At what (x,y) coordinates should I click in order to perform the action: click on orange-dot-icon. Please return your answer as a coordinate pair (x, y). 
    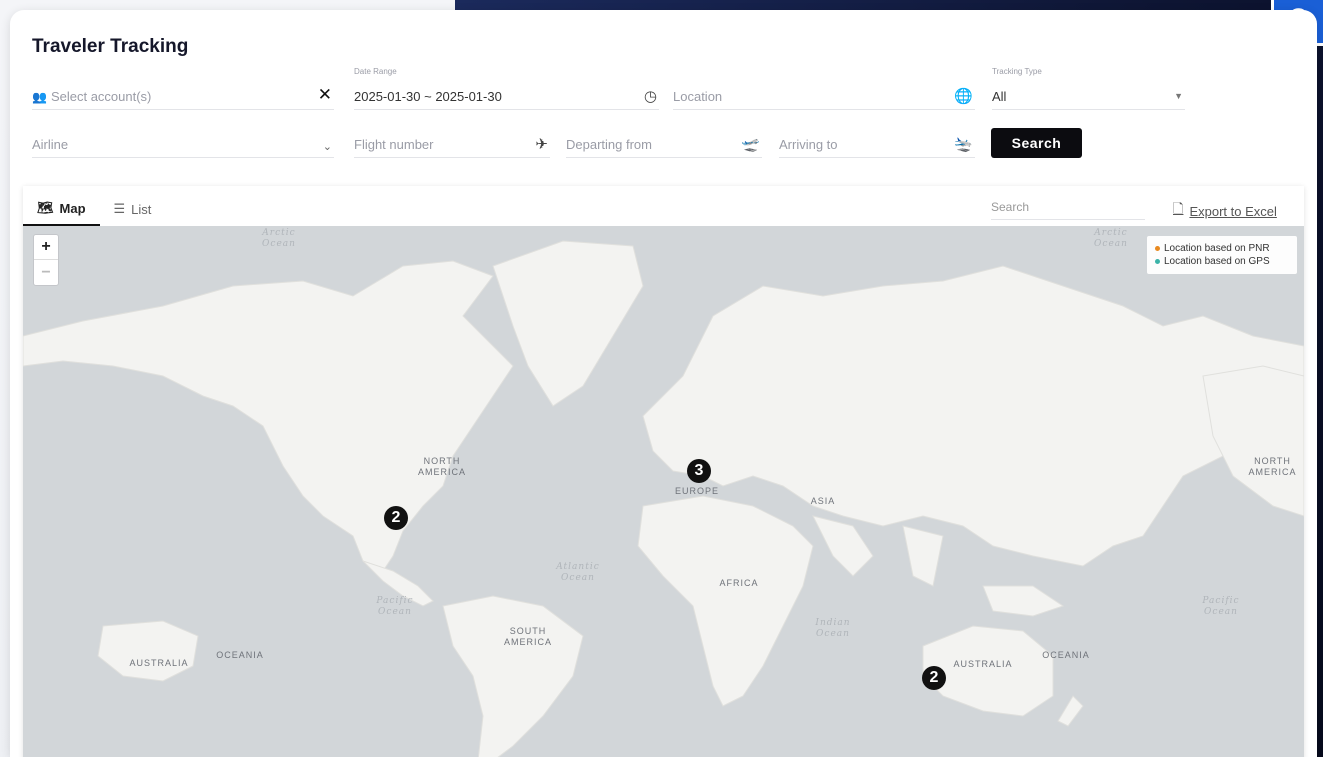
    Looking at the image, I should click on (1157, 248).